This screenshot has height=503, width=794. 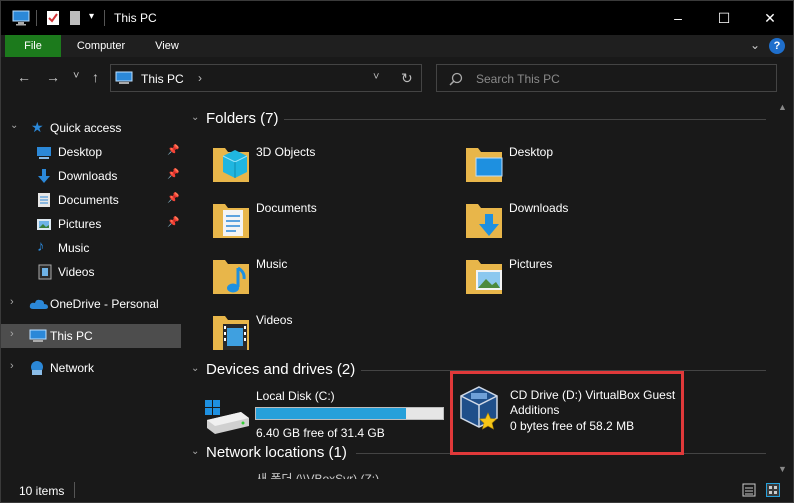 I want to click on tab-view: View, so click(x=167, y=46).